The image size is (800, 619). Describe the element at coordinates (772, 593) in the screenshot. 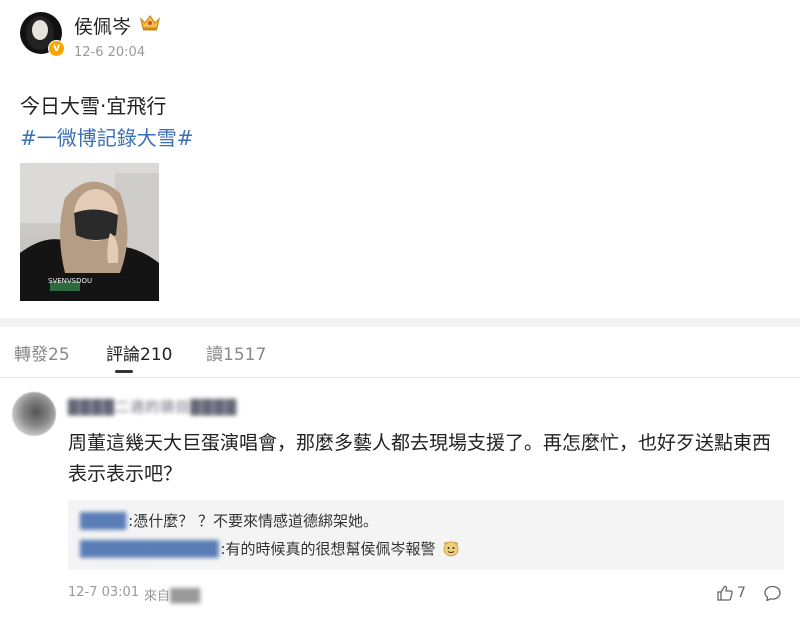

I see `comment-icon` at that location.